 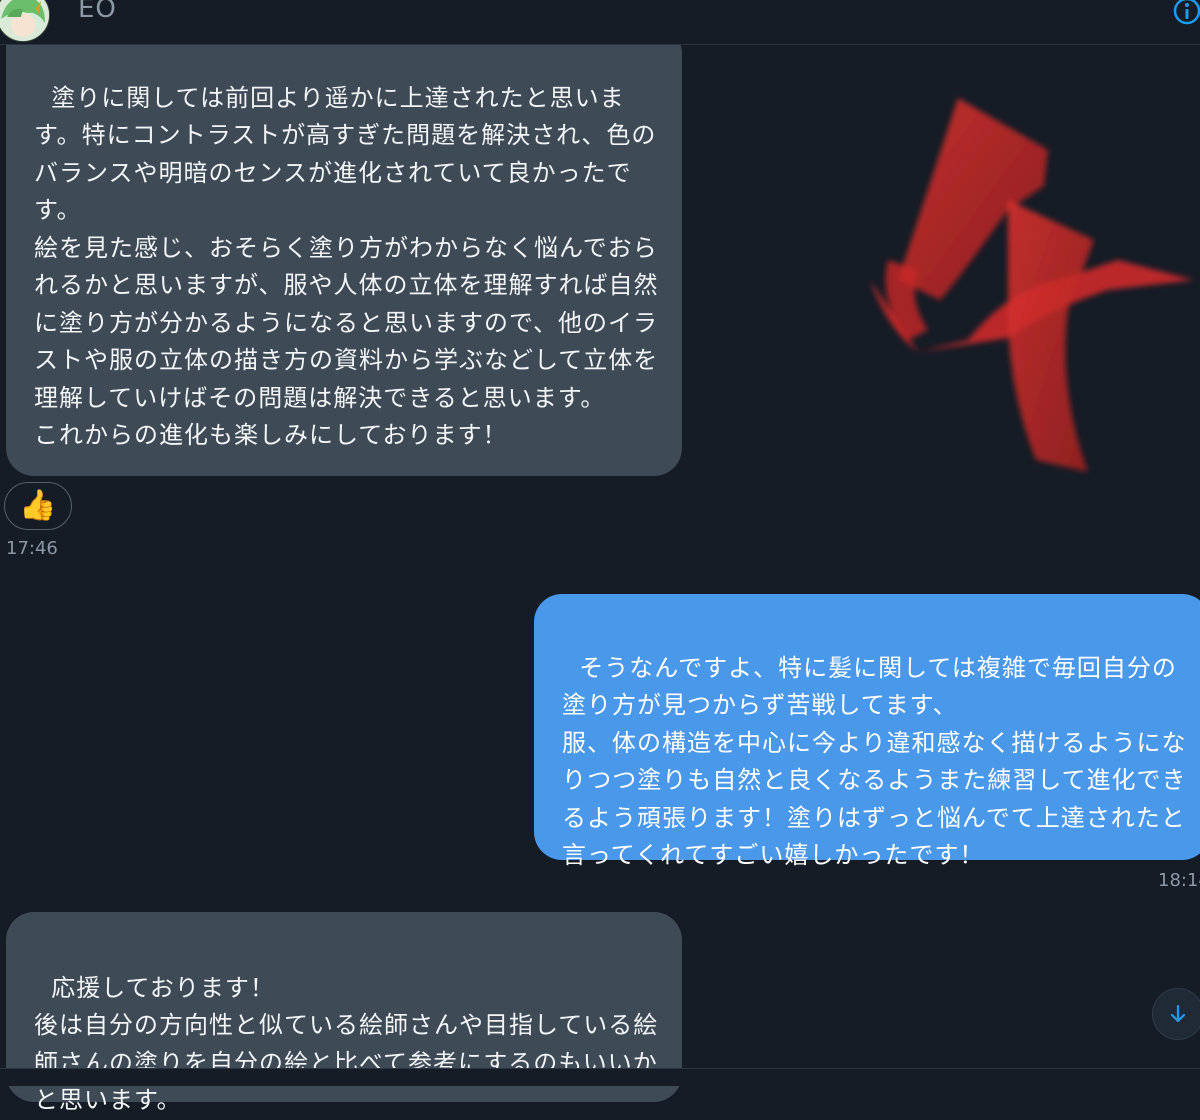 What do you see at coordinates (600, 1077) in the screenshot?
I see `composer-bar` at bounding box center [600, 1077].